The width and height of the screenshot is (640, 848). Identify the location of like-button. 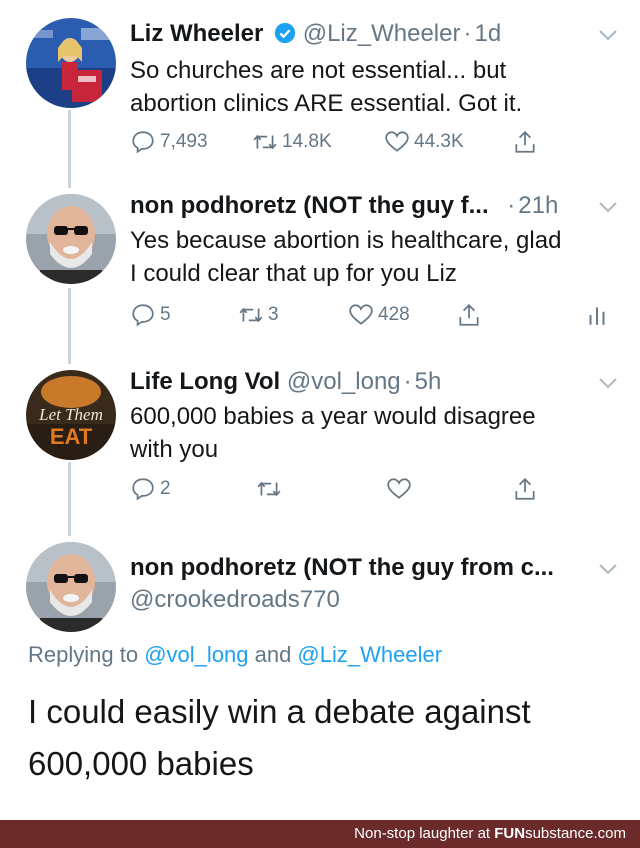
(401, 489).